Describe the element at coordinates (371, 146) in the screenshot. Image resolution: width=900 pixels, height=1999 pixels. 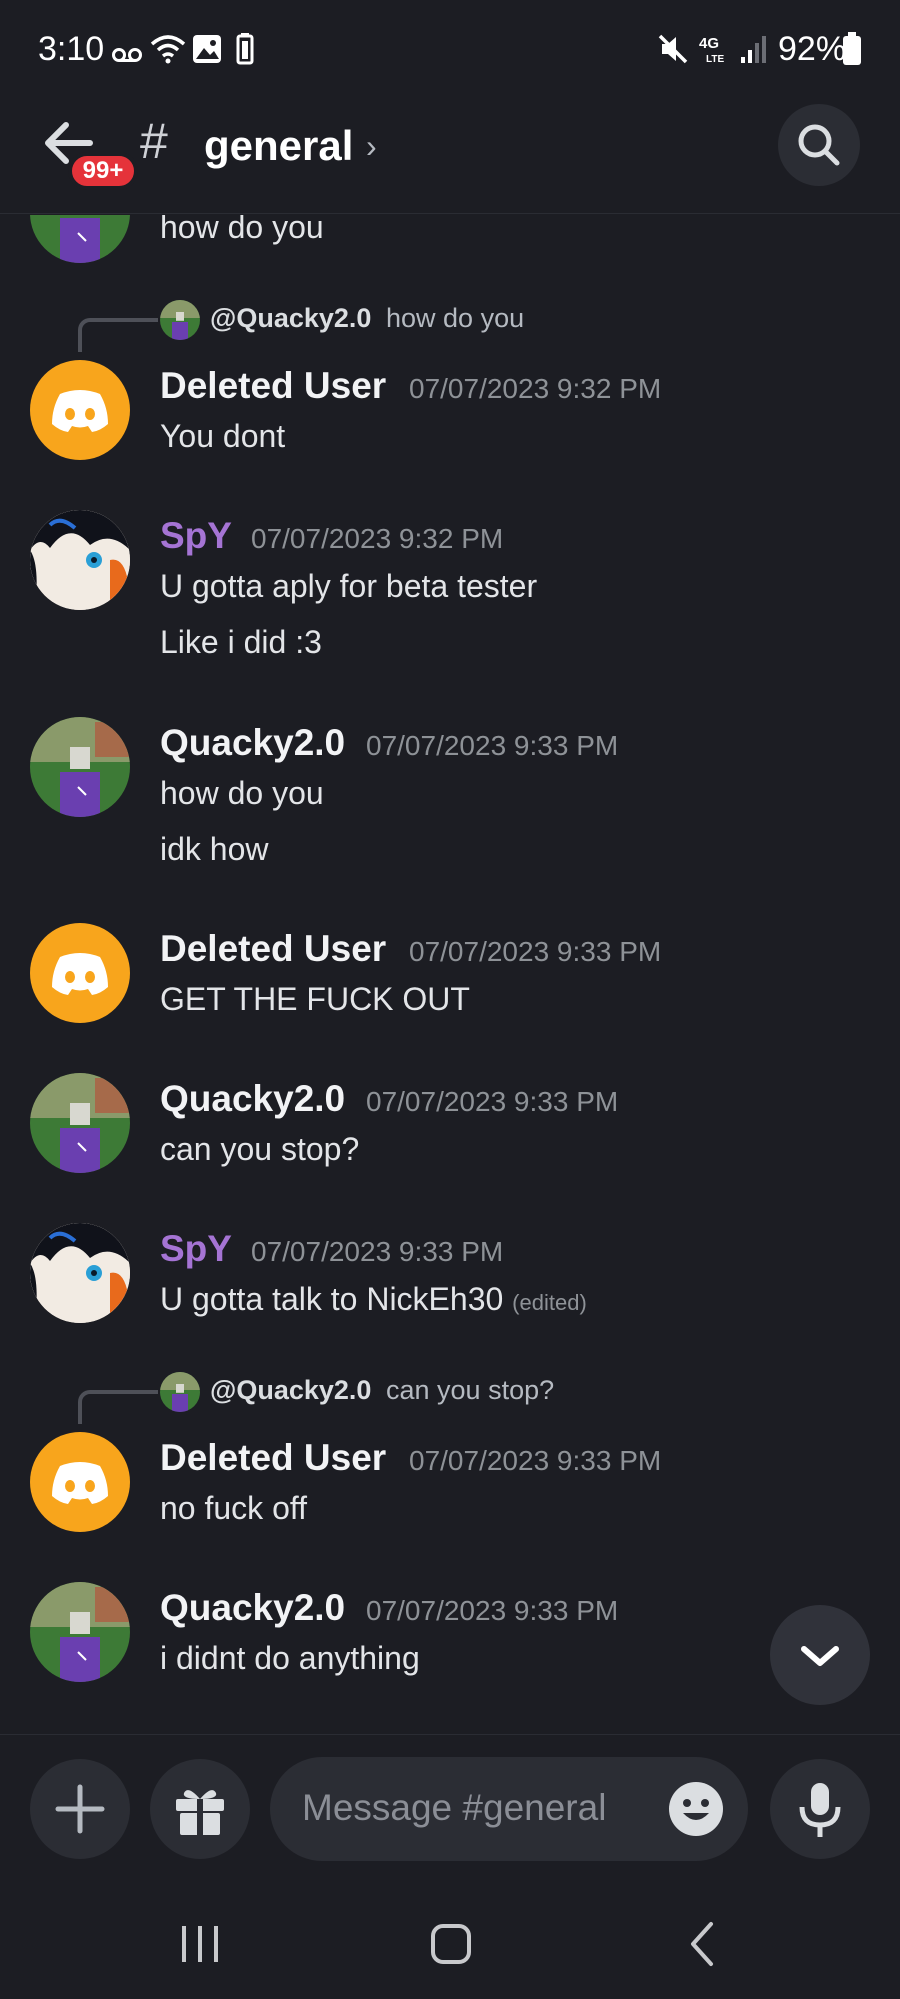
I see `chevron-right-icon: ›` at that location.